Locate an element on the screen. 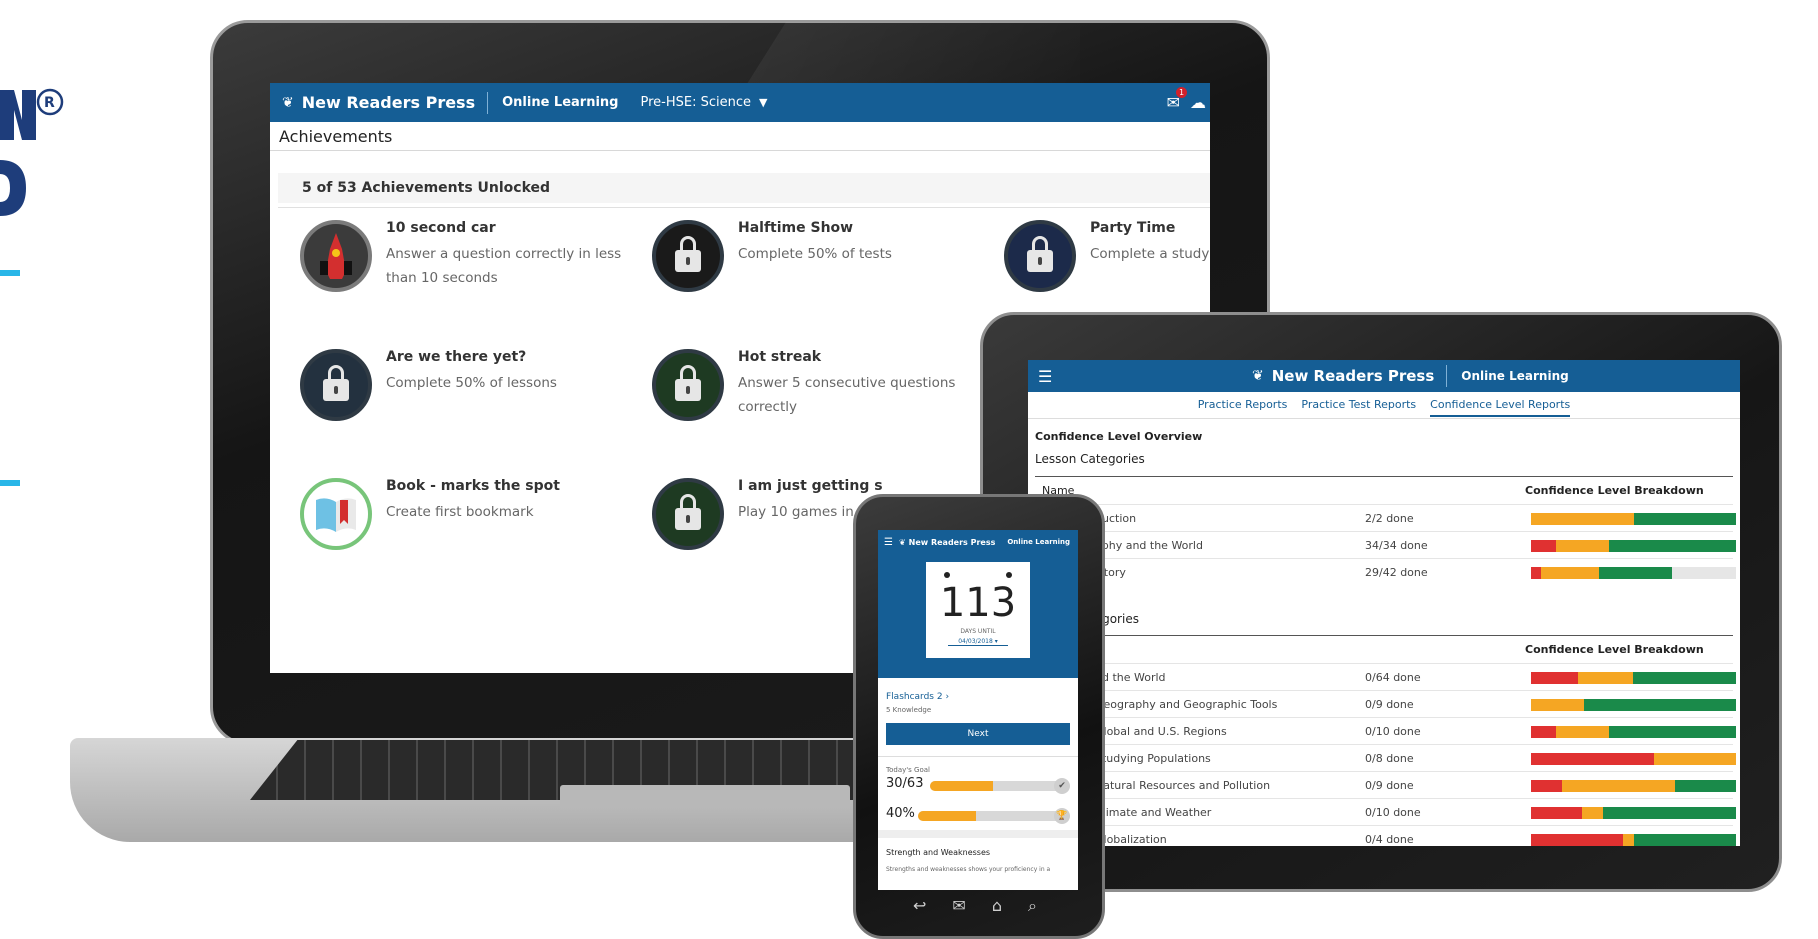 The height and width of the screenshot is (939, 1818). flashcards-link: Flashcards 2 › is located at coordinates (917, 697).